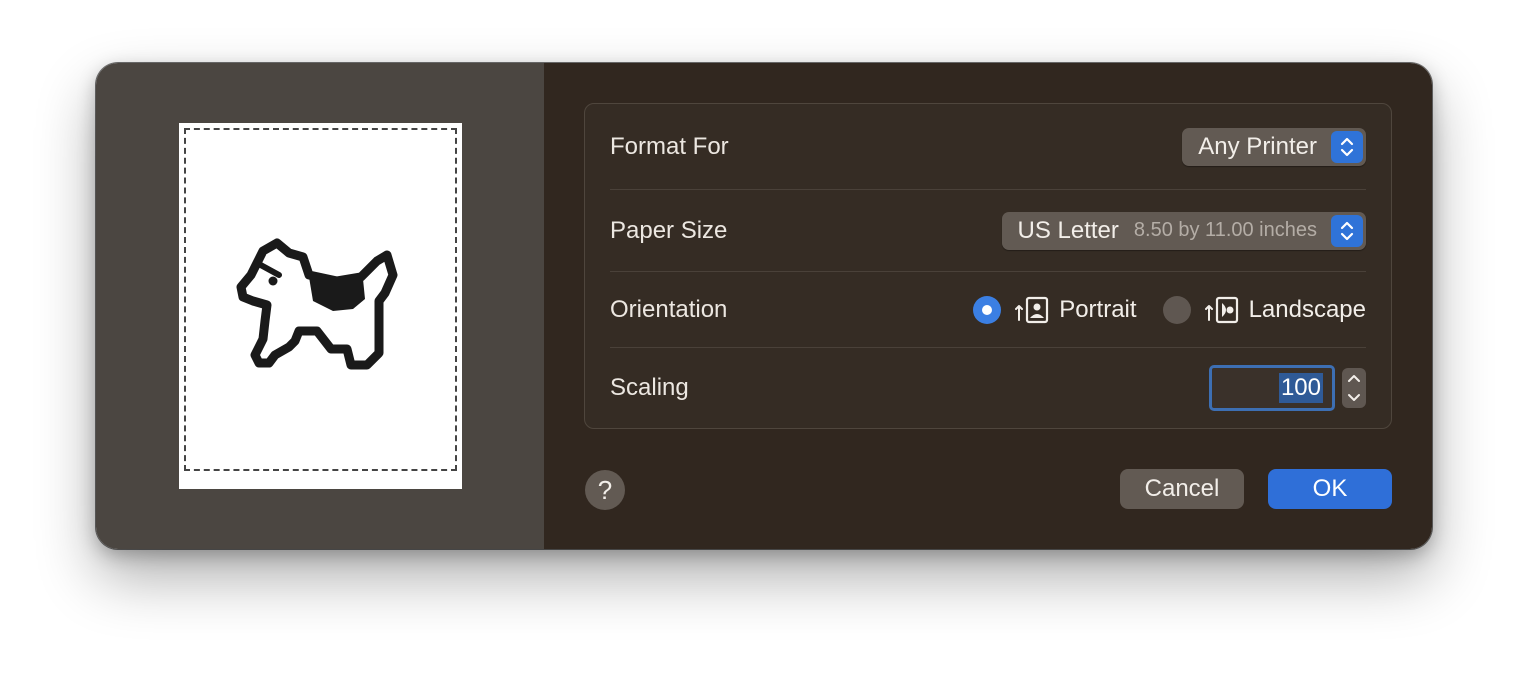  Describe the element at coordinates (1055, 309) in the screenshot. I see `orientation-portrait-option: Portrait` at that location.